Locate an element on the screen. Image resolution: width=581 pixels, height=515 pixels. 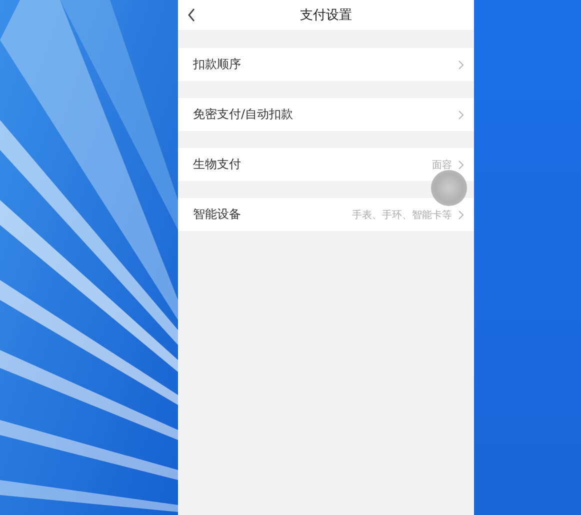
row-label: 扣款顺序 is located at coordinates (217, 64).